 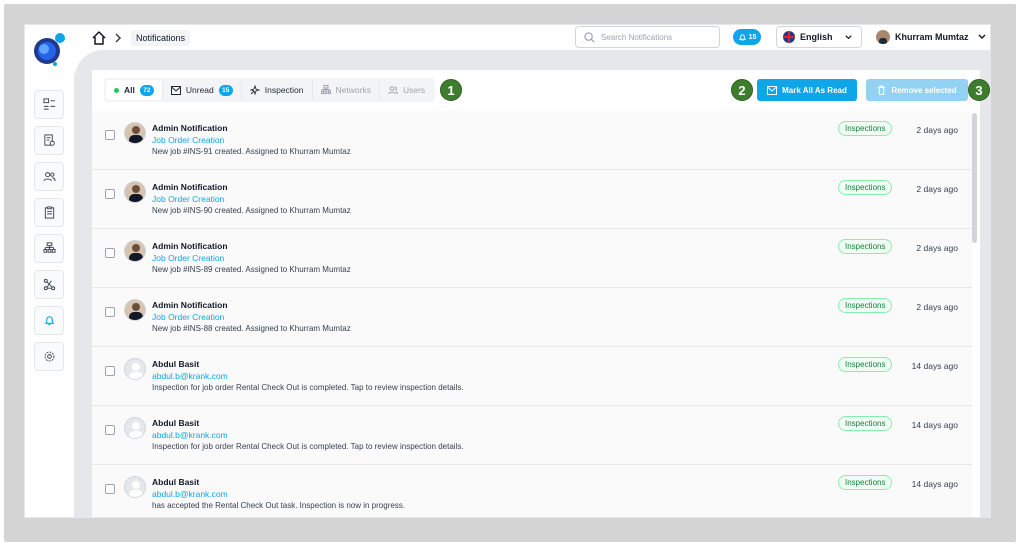 I want to click on sidebar-item-dashboard, so click(x=49, y=104).